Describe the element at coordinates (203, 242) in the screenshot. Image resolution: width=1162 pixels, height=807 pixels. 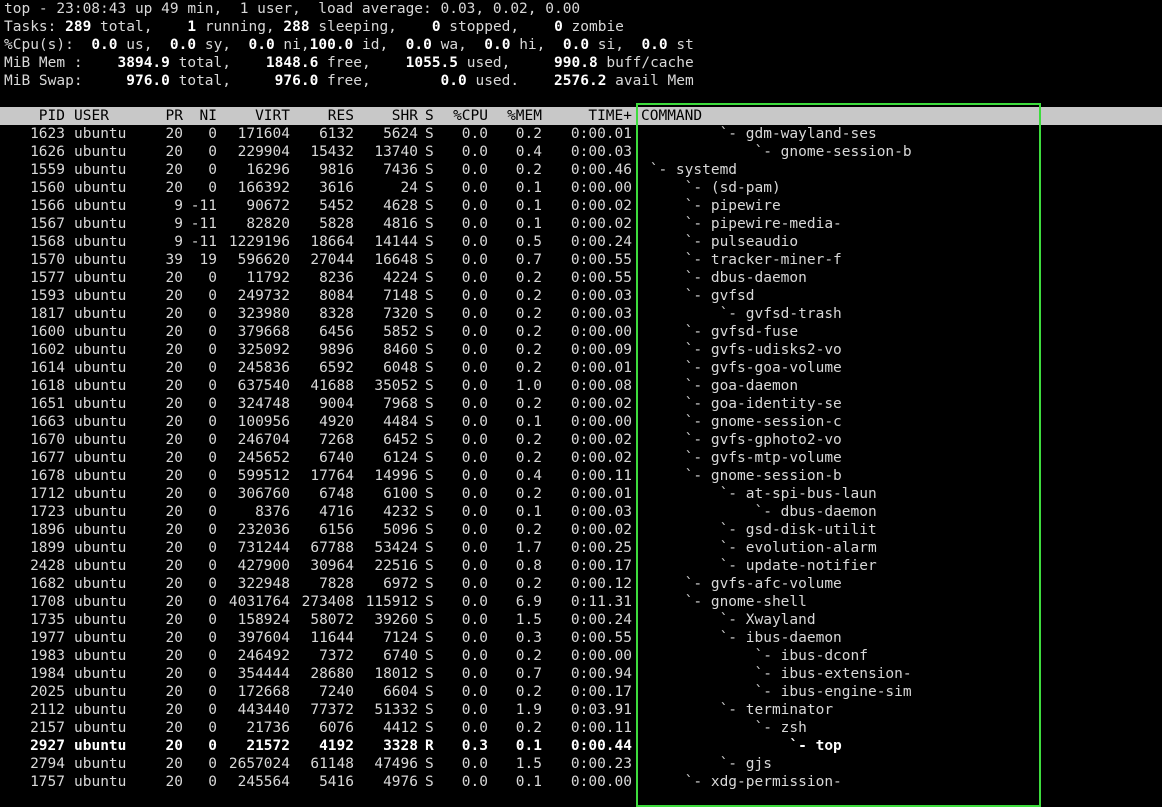
I see `ni-cell: -11` at that location.